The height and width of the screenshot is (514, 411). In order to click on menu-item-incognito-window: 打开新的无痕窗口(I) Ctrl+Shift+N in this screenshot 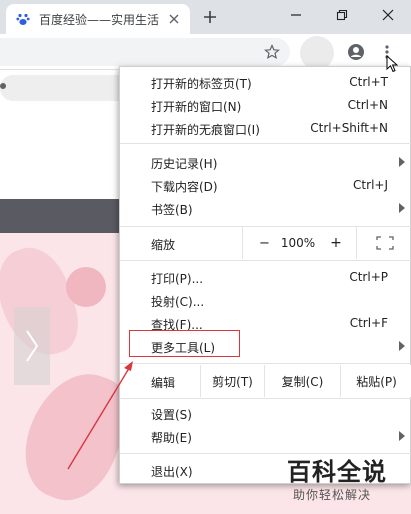, I will do `click(265, 128)`.